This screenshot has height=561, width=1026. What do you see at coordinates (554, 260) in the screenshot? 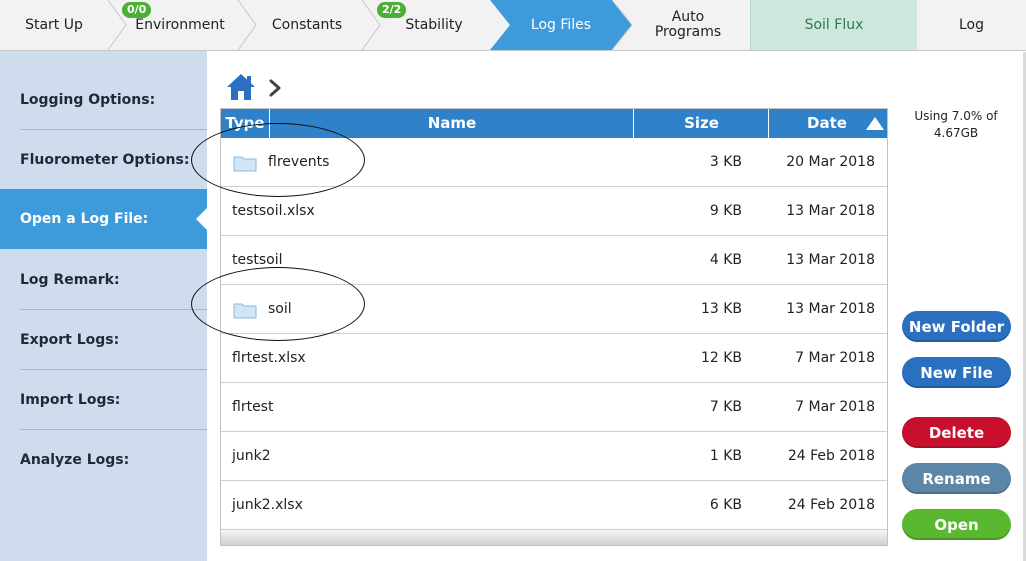
I see `file-row: testsoil 4 KB 13 Mar 2018` at bounding box center [554, 260].